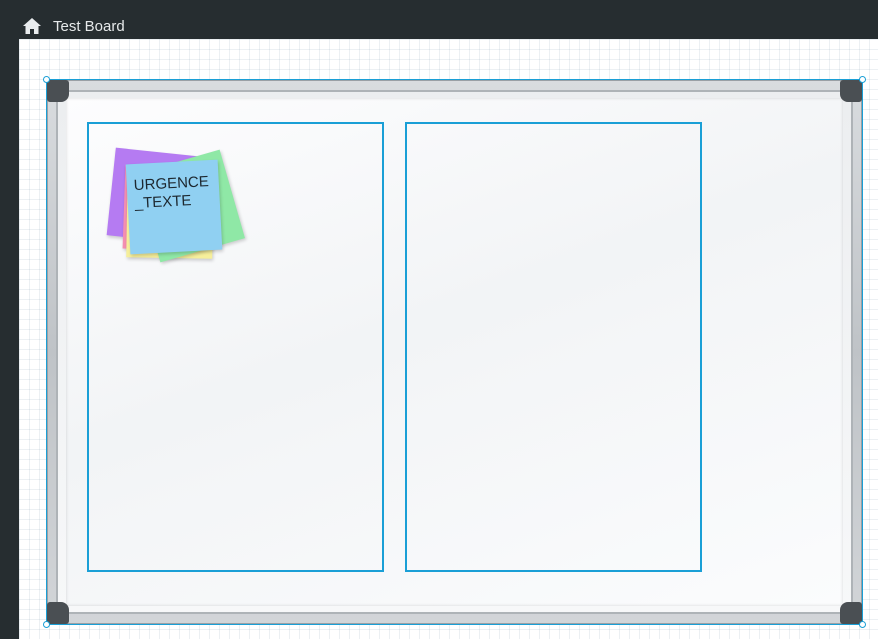  What do you see at coordinates (32, 26) in the screenshot?
I see `home-icon` at bounding box center [32, 26].